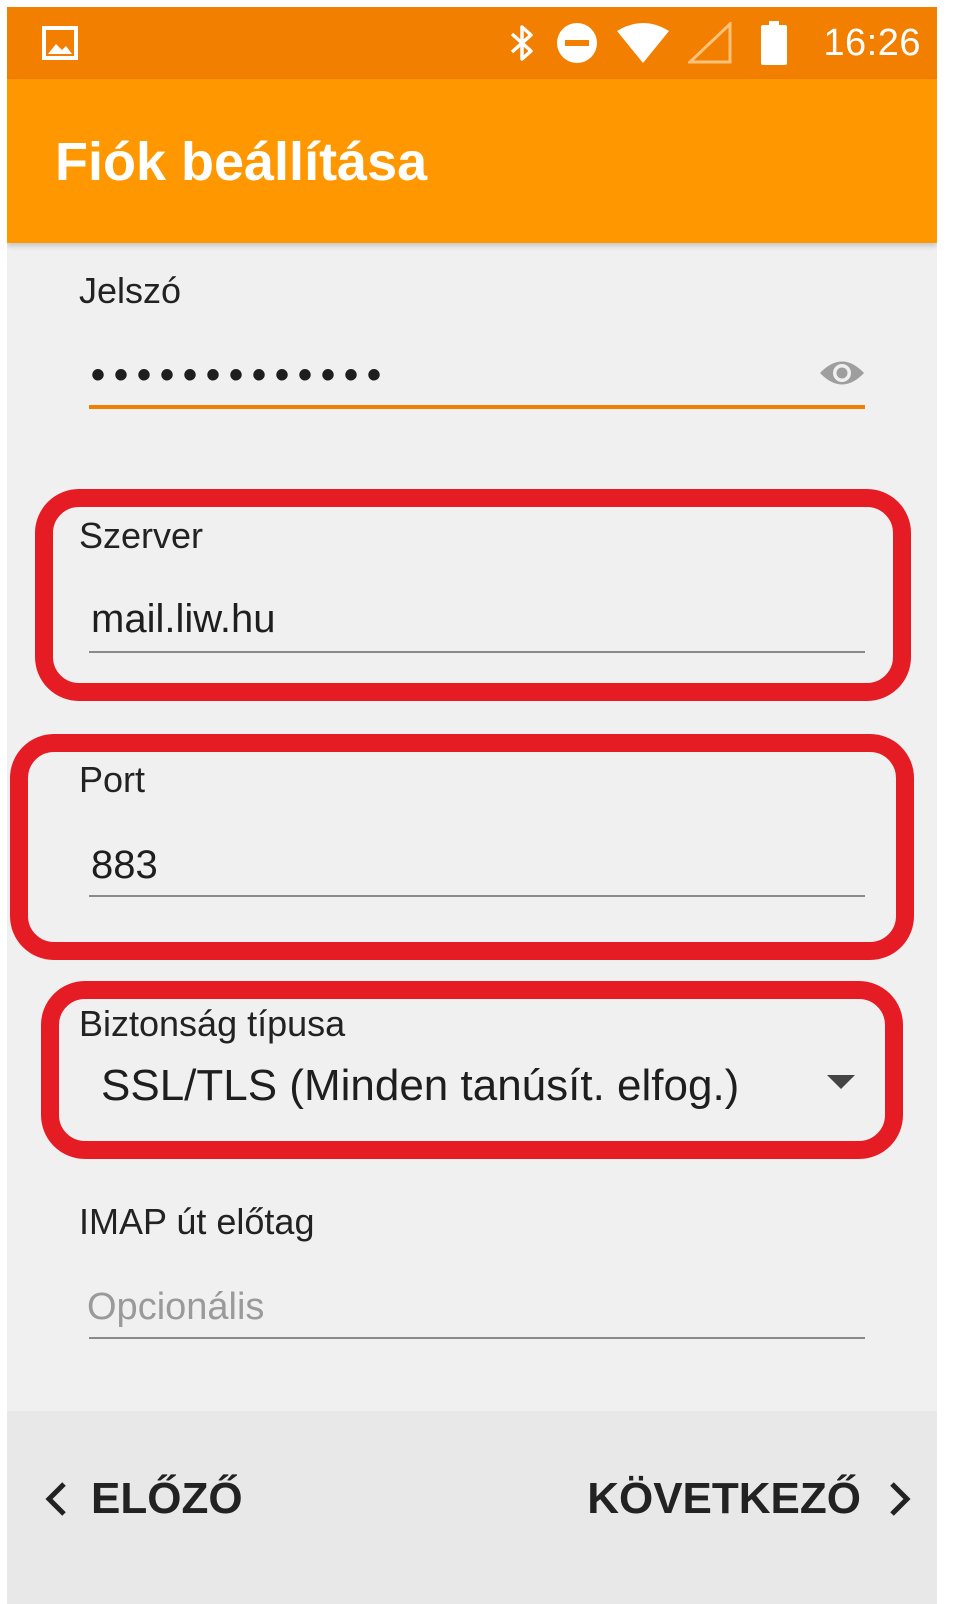 The image size is (958, 1604). What do you see at coordinates (183, 619) in the screenshot?
I see `server-input: mail.liw.hu` at bounding box center [183, 619].